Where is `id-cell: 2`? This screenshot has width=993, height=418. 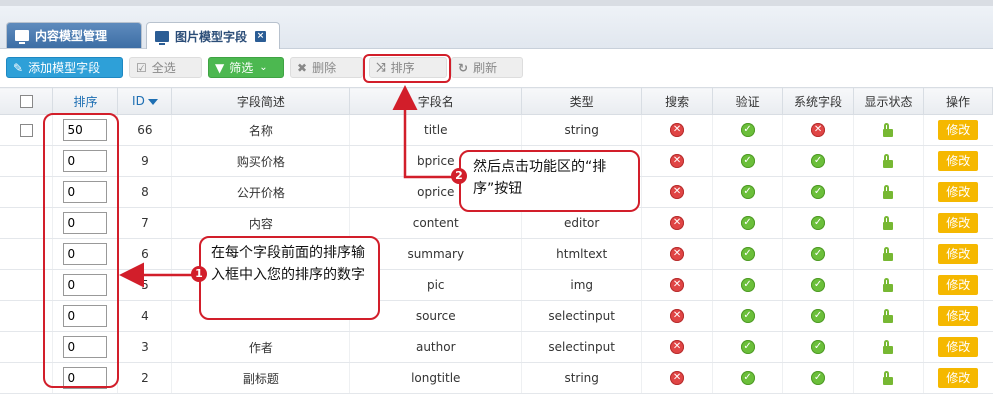
id-cell: 2 is located at coordinates (144, 378).